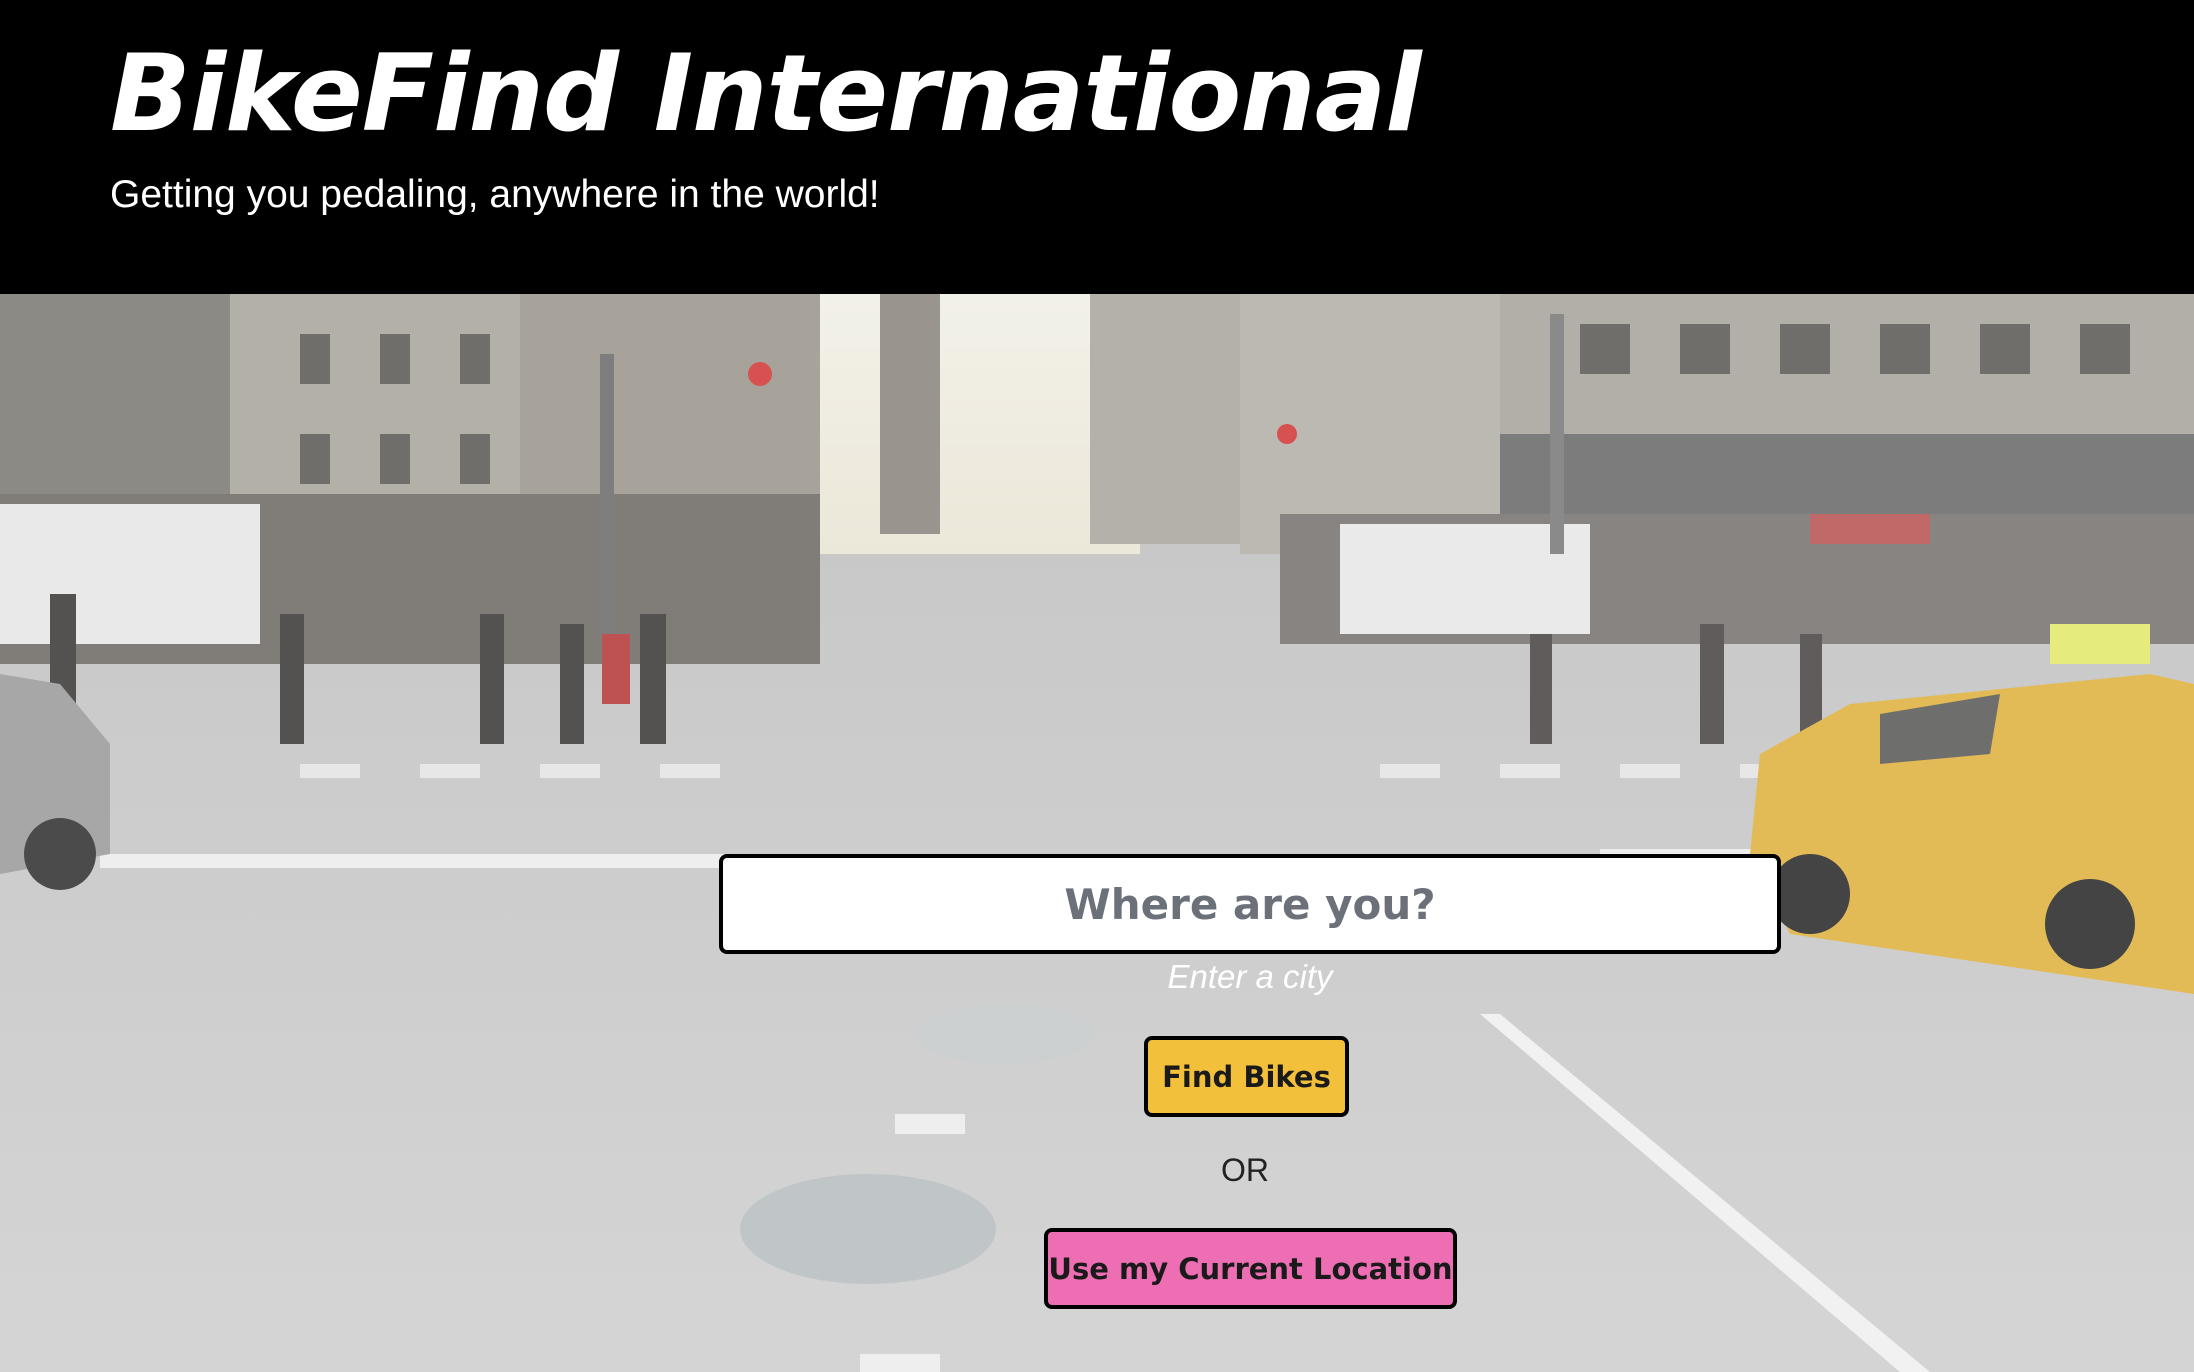 The height and width of the screenshot is (1372, 2194). I want to click on search-hint: Enter a city, so click(1250, 976).